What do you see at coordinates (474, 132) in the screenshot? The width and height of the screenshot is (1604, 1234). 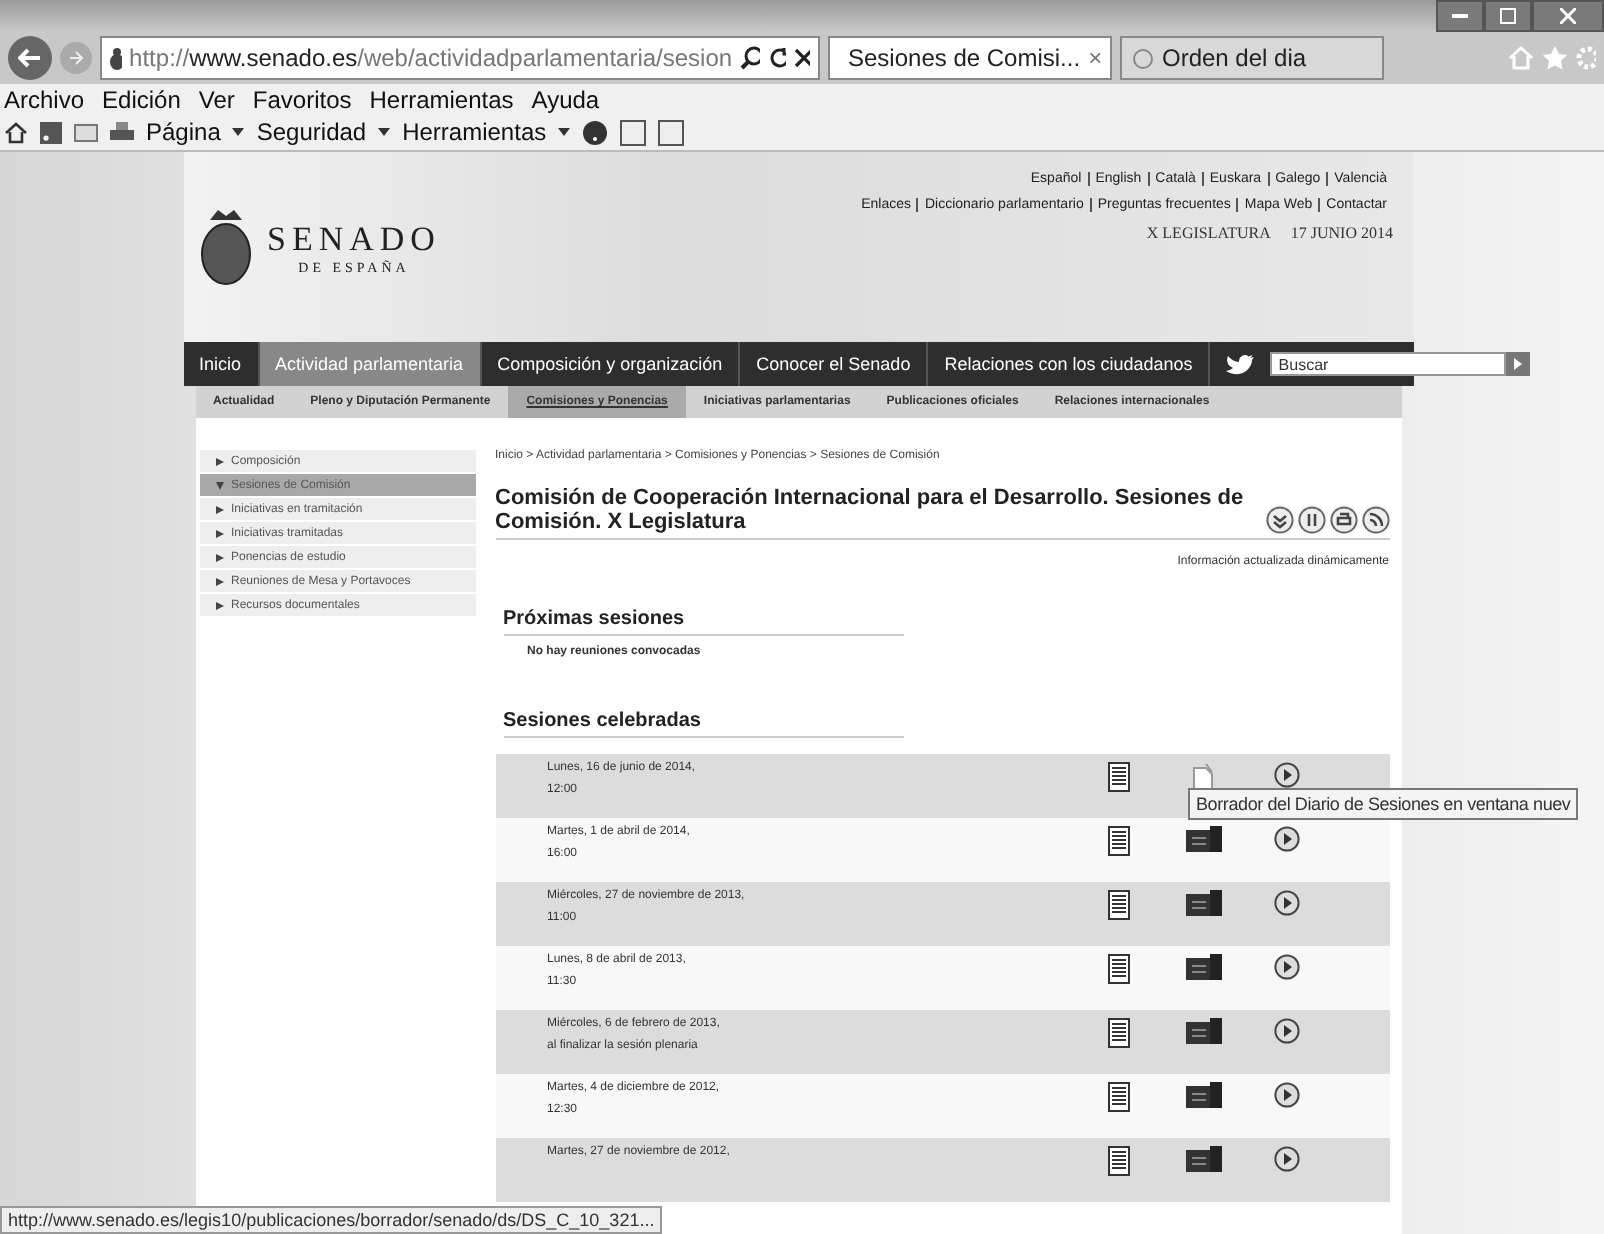 I see `command-menu: Herramientas` at bounding box center [474, 132].